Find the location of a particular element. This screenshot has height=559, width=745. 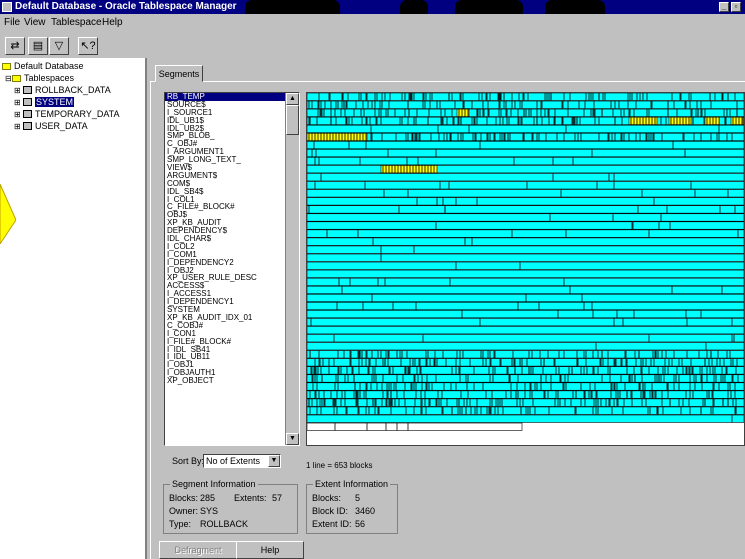

segment-list-item: DEPENDENCY$ is located at coordinates (225, 231).